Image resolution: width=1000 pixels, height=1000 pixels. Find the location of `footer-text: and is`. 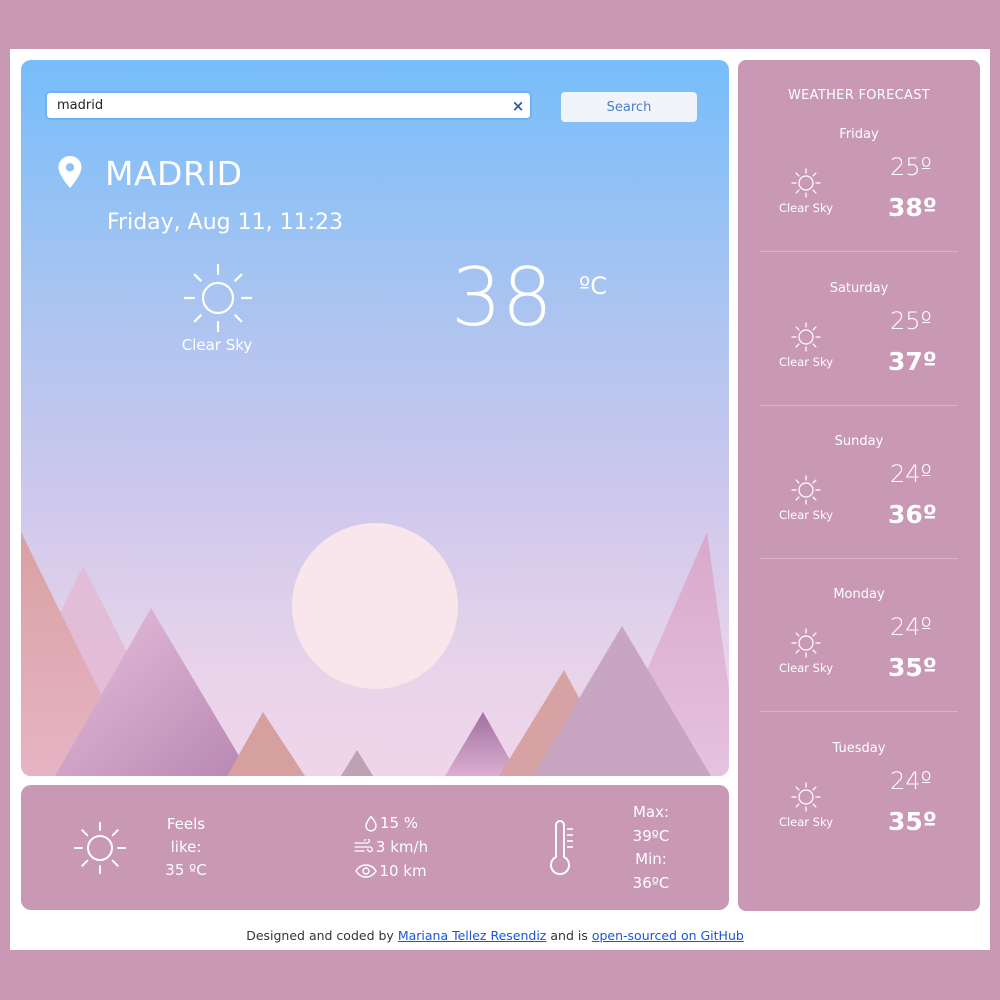

footer-text: and is is located at coordinates (569, 935).